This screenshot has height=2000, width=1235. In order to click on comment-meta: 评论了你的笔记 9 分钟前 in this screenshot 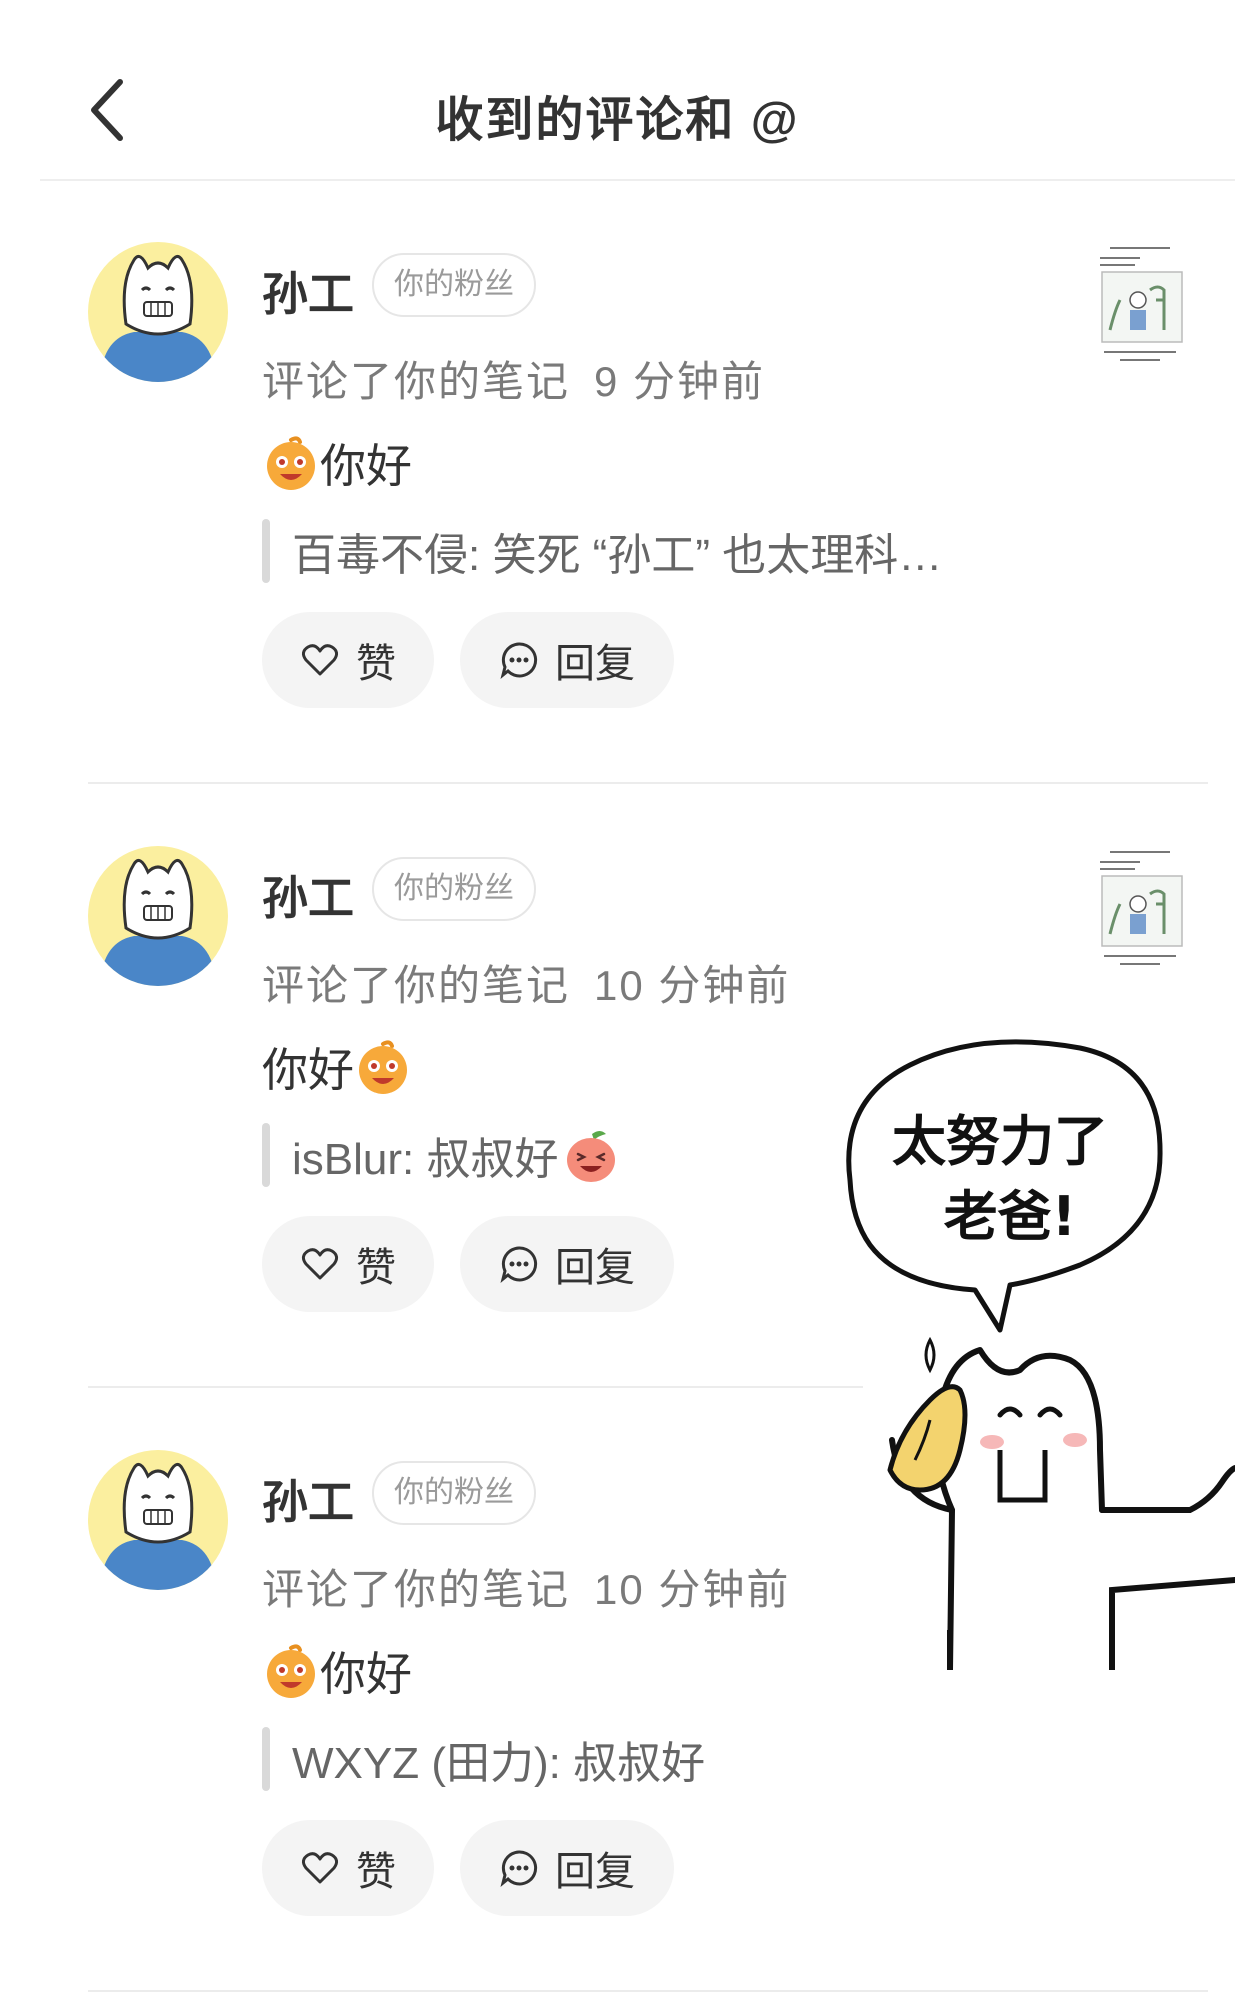, I will do `click(513, 378)`.